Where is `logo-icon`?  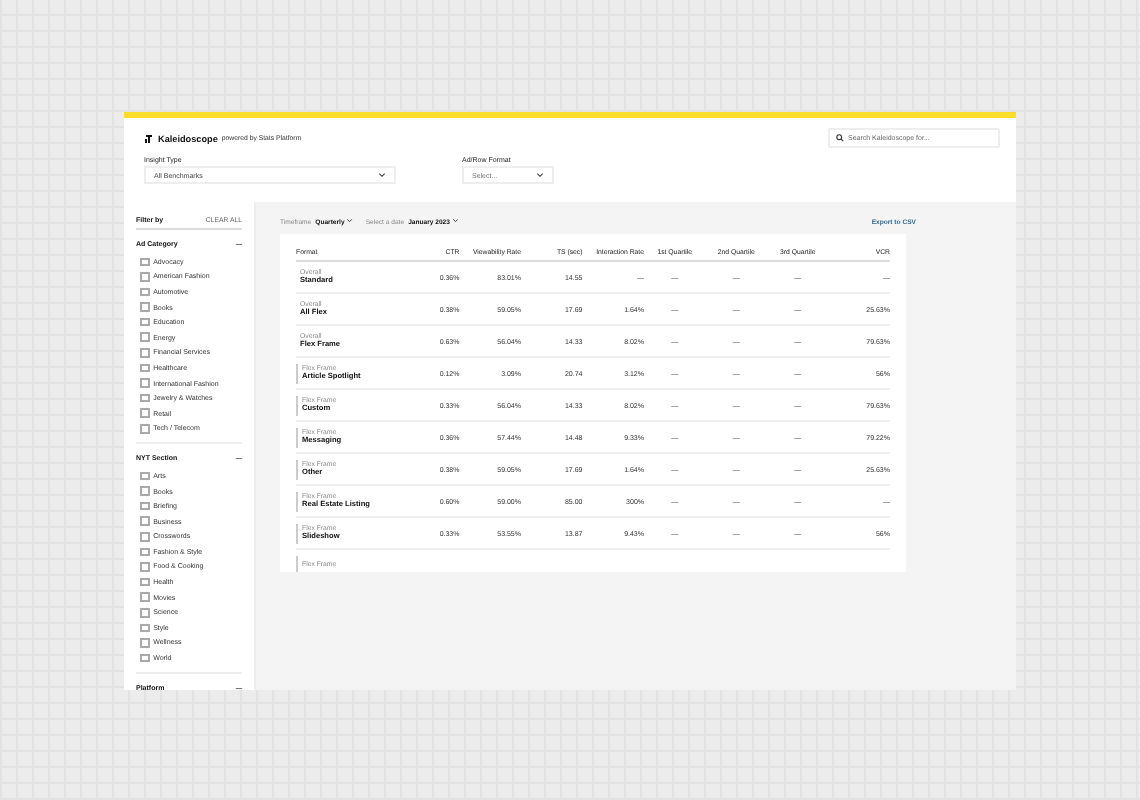
logo-icon is located at coordinates (149, 138).